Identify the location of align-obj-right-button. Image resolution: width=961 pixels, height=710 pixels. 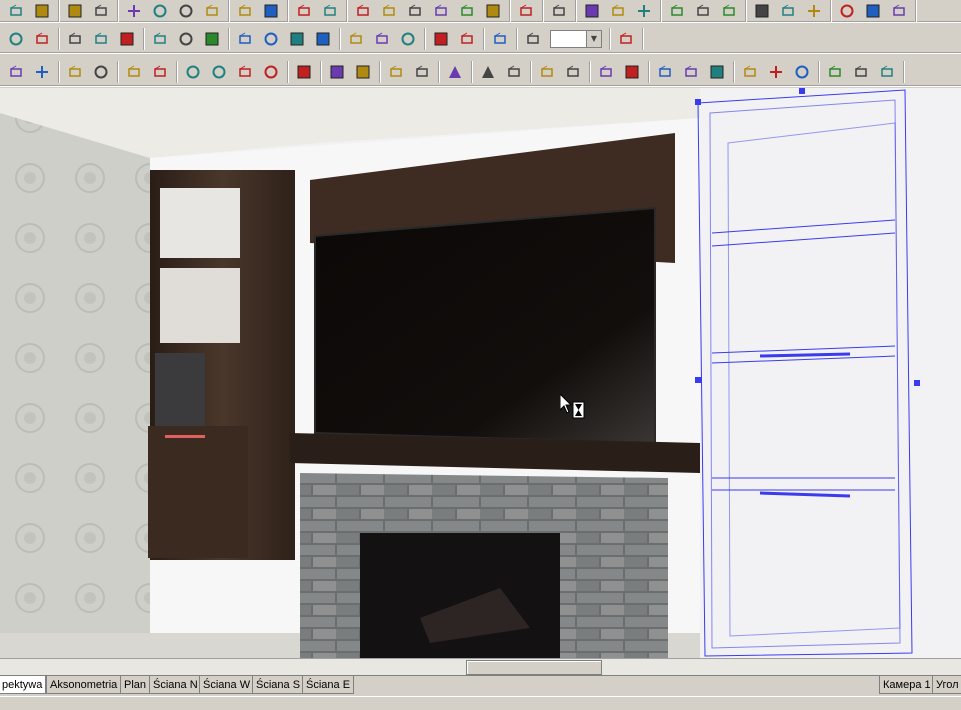
(514, 72).